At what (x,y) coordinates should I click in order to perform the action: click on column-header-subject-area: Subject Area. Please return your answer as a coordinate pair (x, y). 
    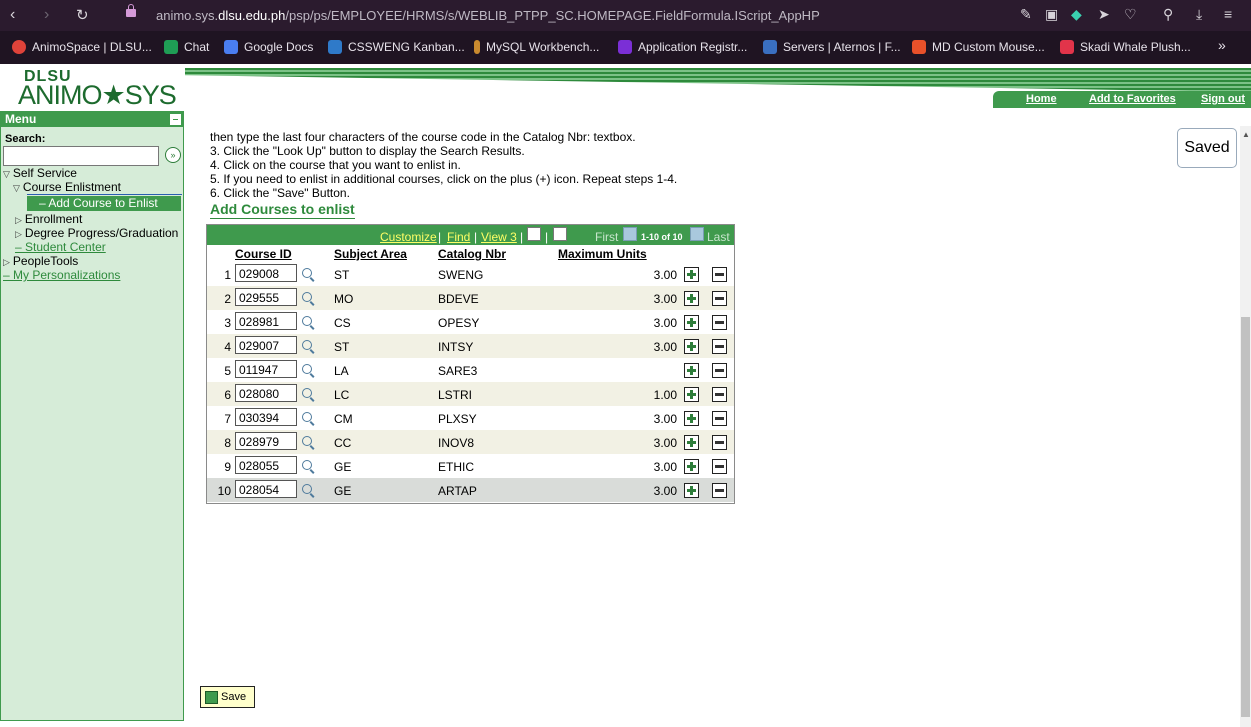
    Looking at the image, I should click on (370, 254).